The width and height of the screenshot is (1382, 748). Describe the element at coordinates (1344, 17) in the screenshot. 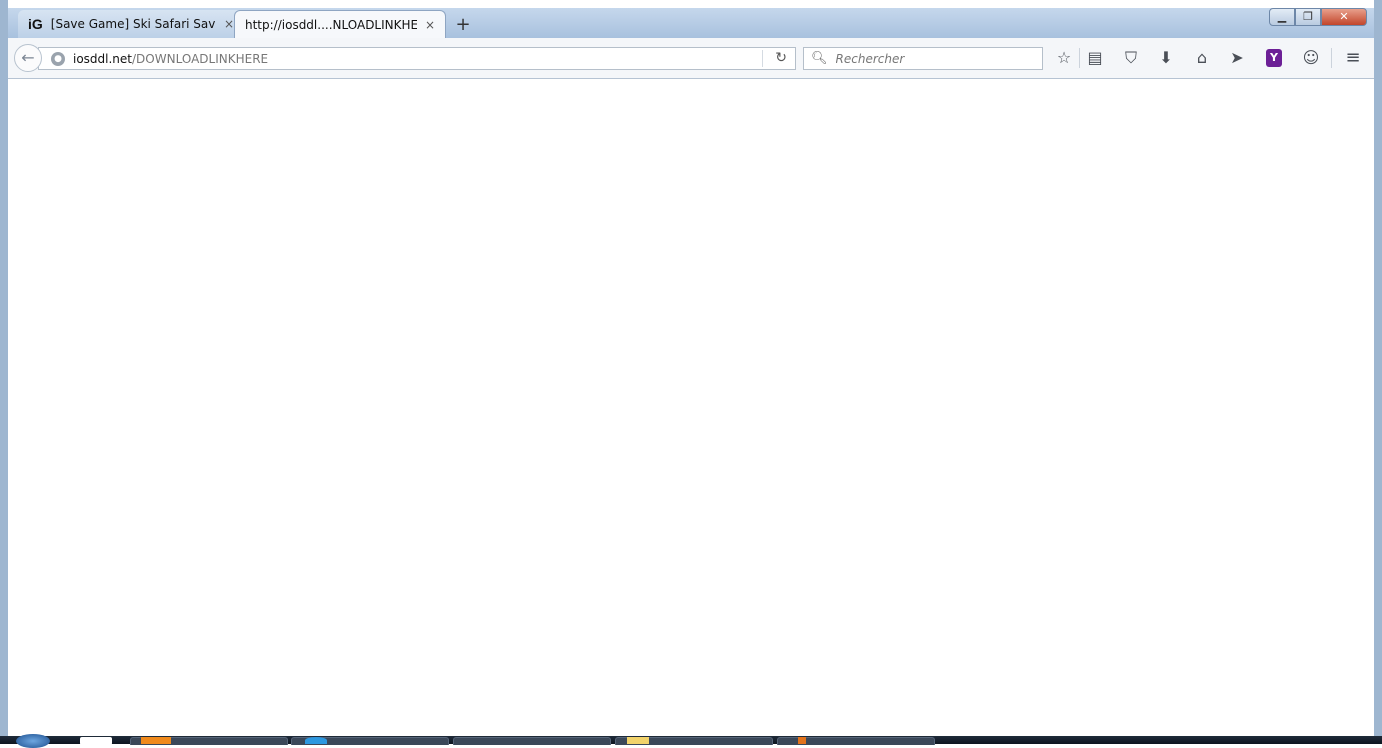

I see `close-window-button: ✕` at that location.